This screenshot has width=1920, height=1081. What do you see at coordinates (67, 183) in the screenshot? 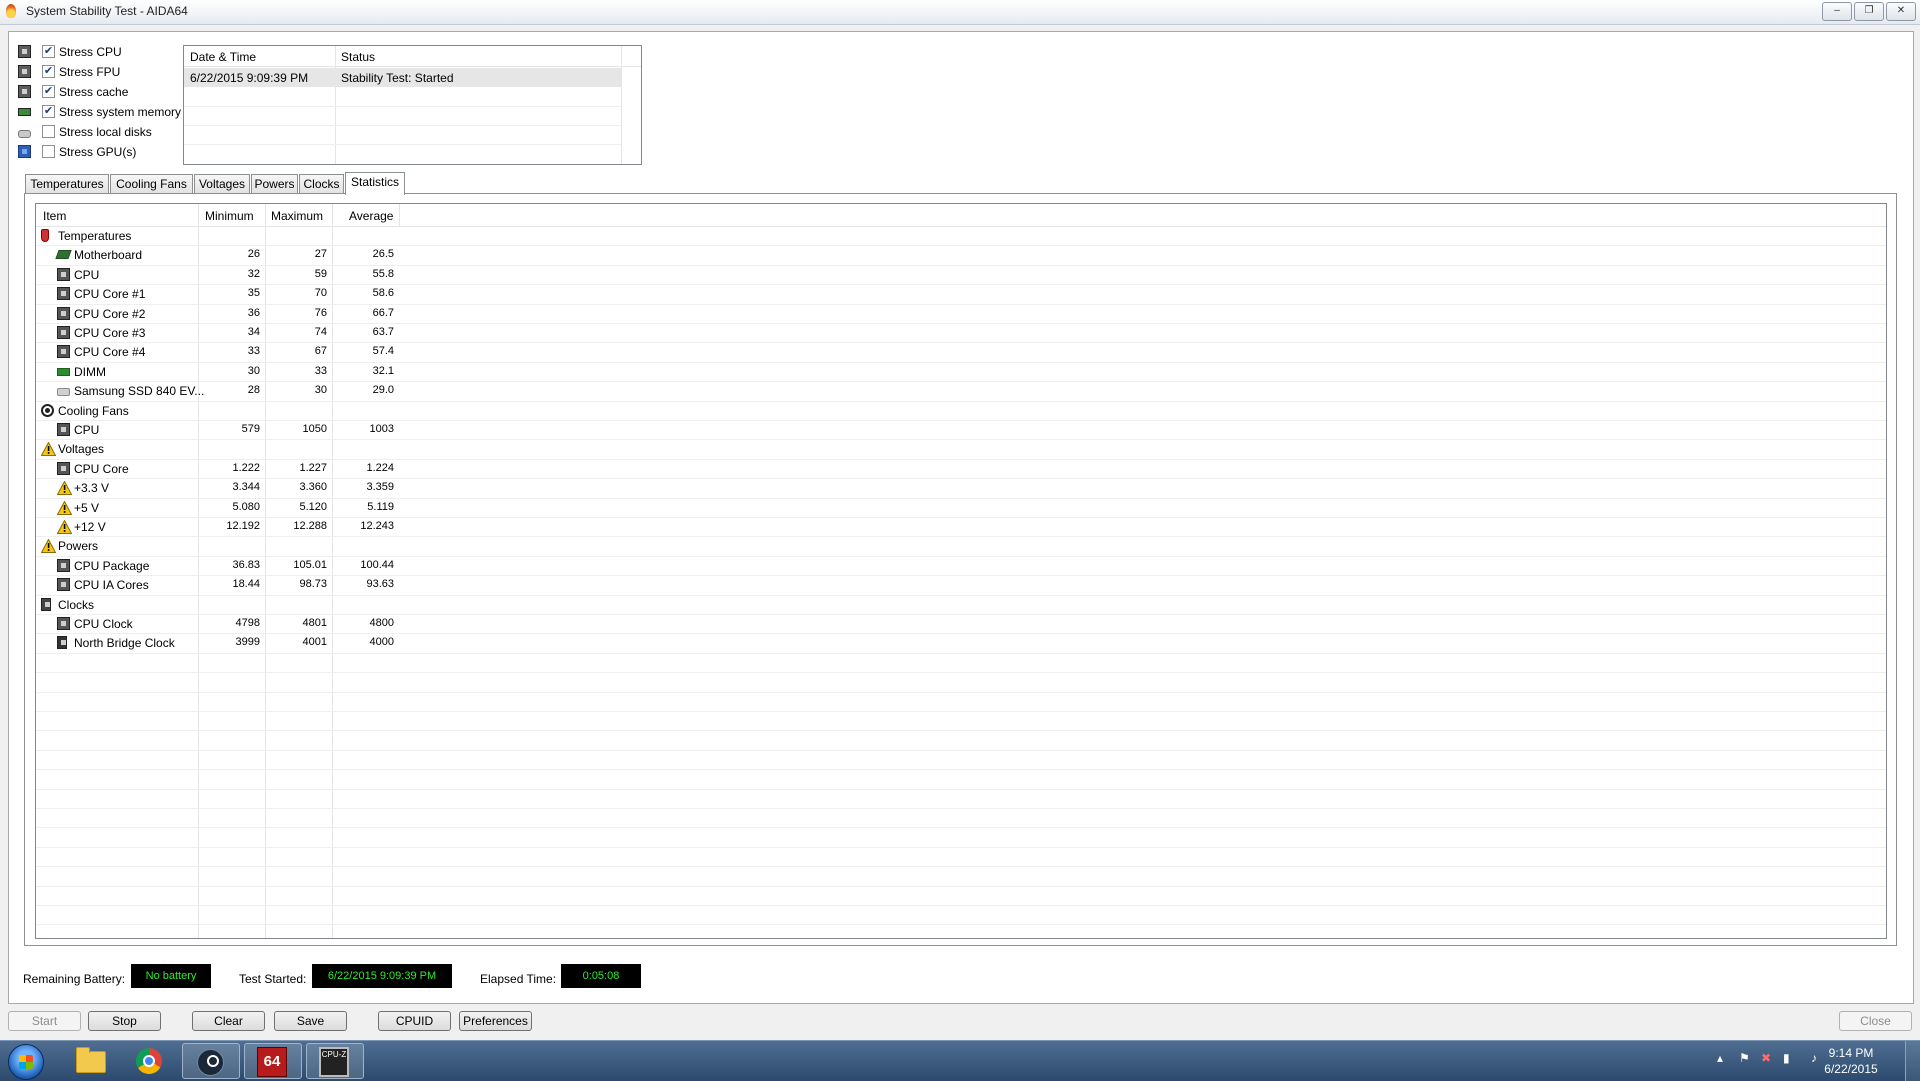
I see `tab-temperatures: Temperatures` at bounding box center [67, 183].